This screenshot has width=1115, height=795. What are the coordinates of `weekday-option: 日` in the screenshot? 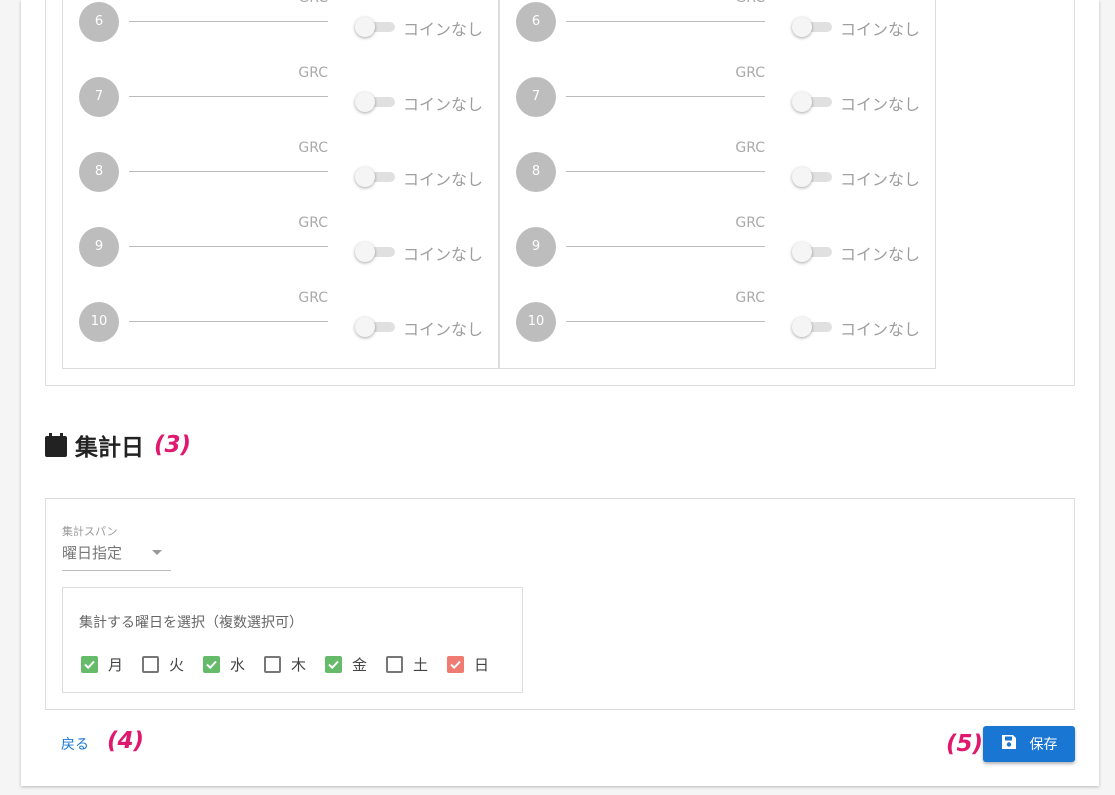 It's located at (468, 664).